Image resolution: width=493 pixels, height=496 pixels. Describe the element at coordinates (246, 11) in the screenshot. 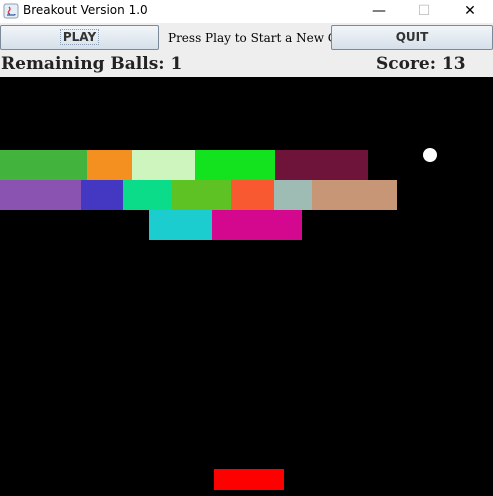

I see `title-bar: Breakout Version 1.0 — ☐ ✕` at that location.